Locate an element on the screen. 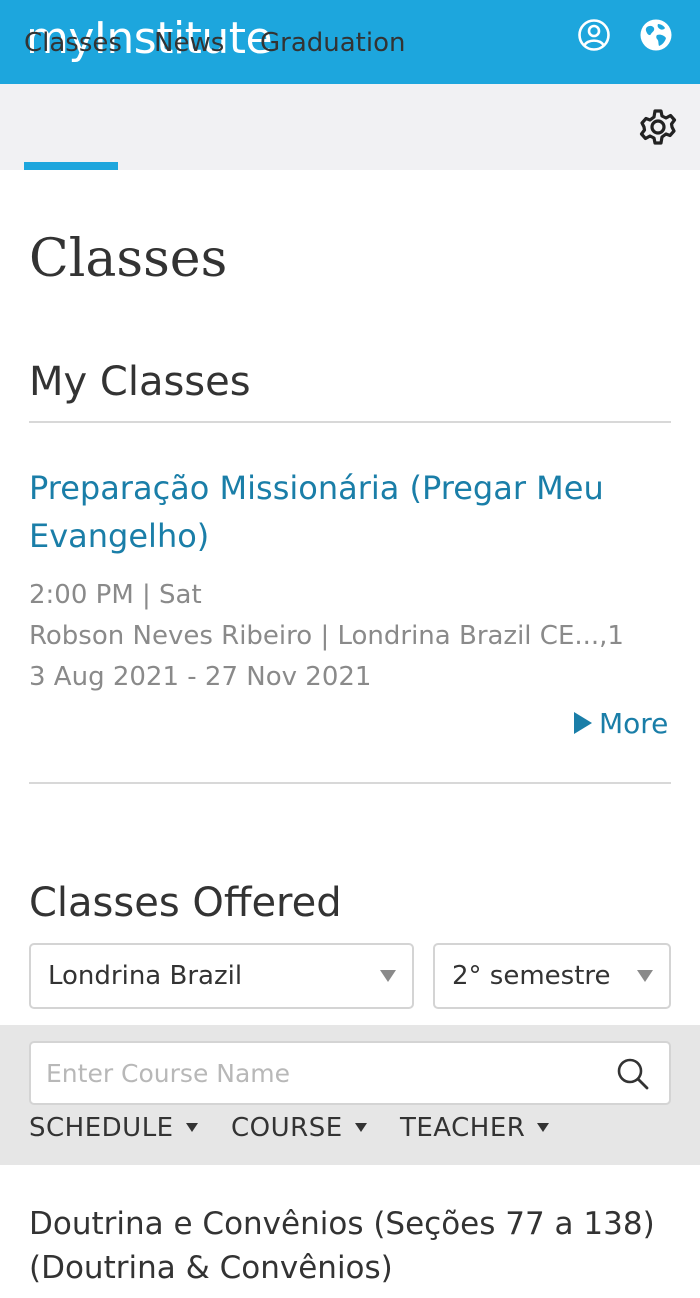 This screenshot has width=700, height=1298. location-select: Londrina Brazil is located at coordinates (221, 976).